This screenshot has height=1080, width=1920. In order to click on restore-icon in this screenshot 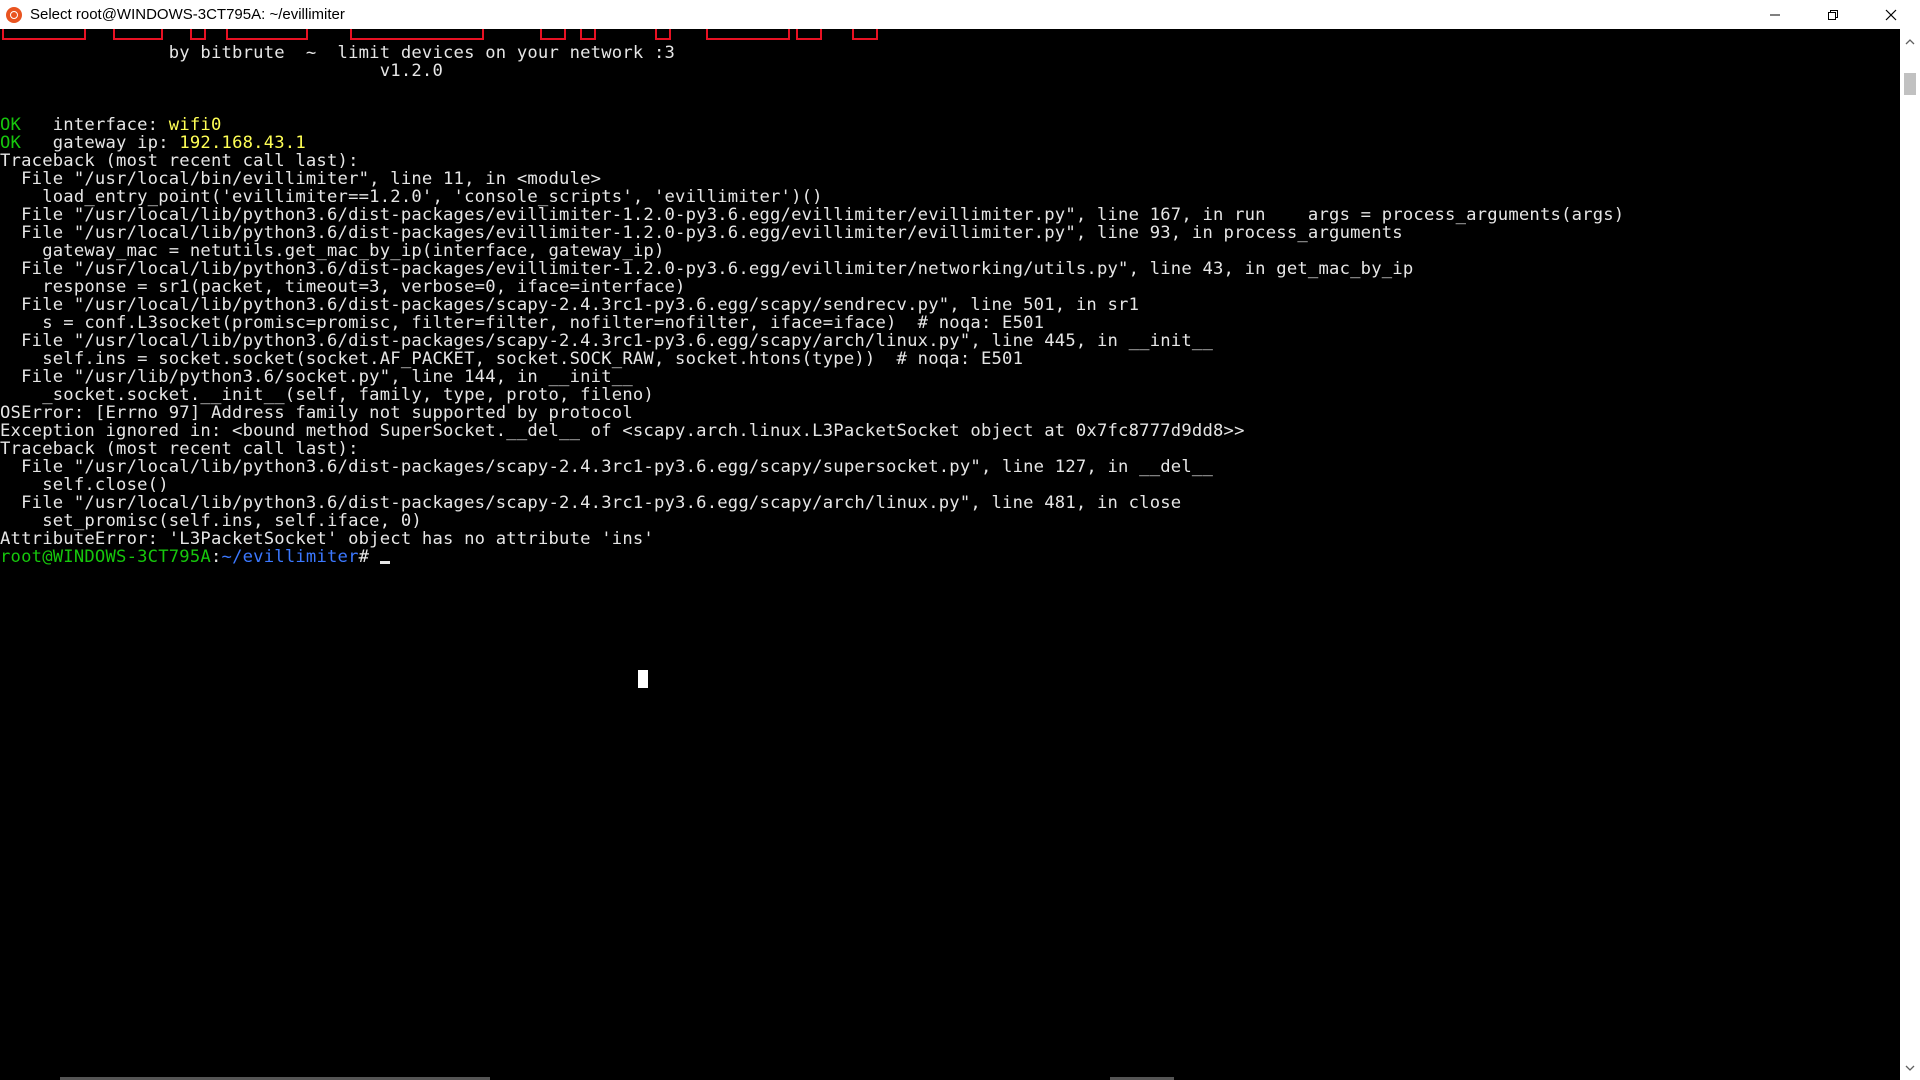, I will do `click(1833, 14)`.